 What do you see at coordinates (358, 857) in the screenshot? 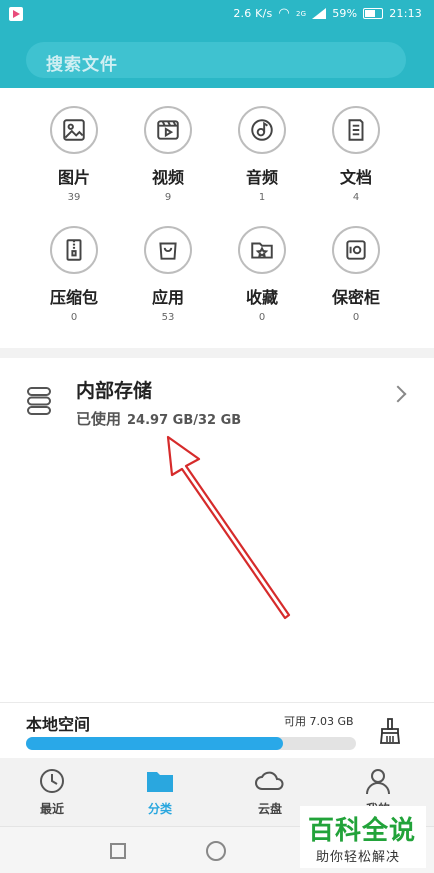
I see `watermark-subtitle: 助你轻松解决` at bounding box center [358, 857].